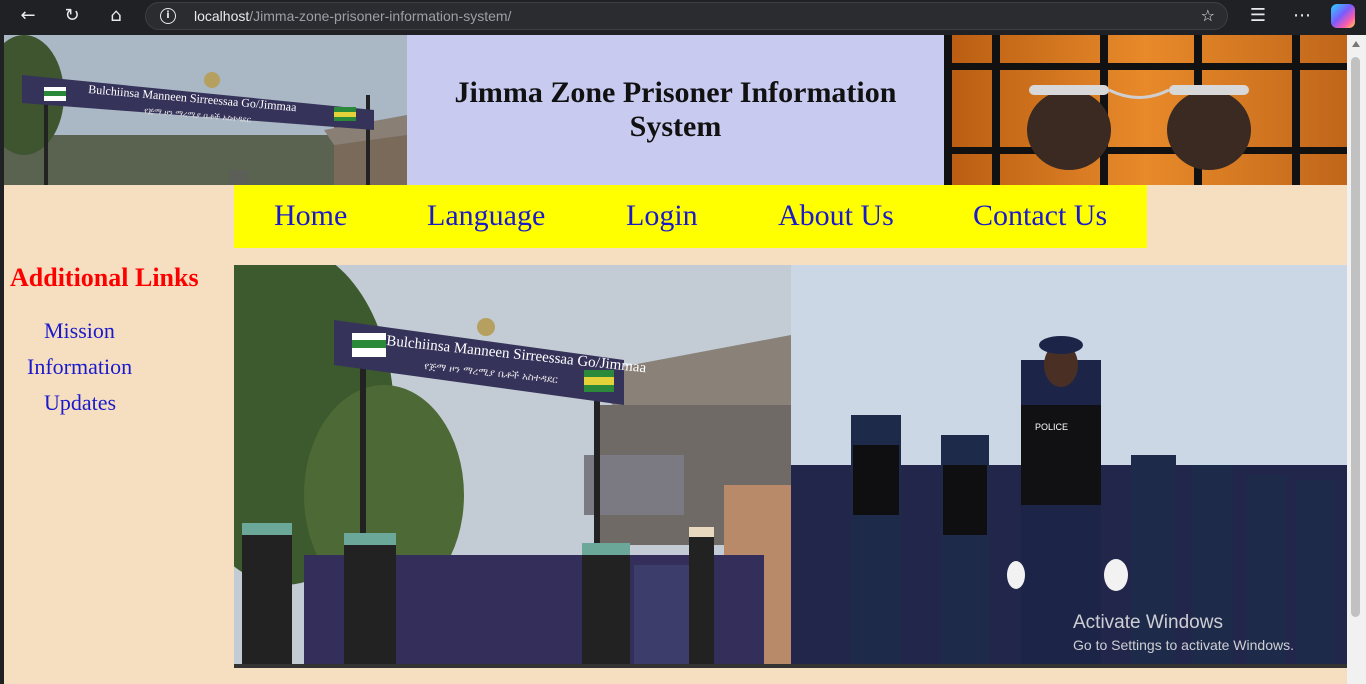 Image resolution: width=1366 pixels, height=684 pixels. What do you see at coordinates (1355, 337) in the screenshot?
I see `scrollbar-thumb` at bounding box center [1355, 337].